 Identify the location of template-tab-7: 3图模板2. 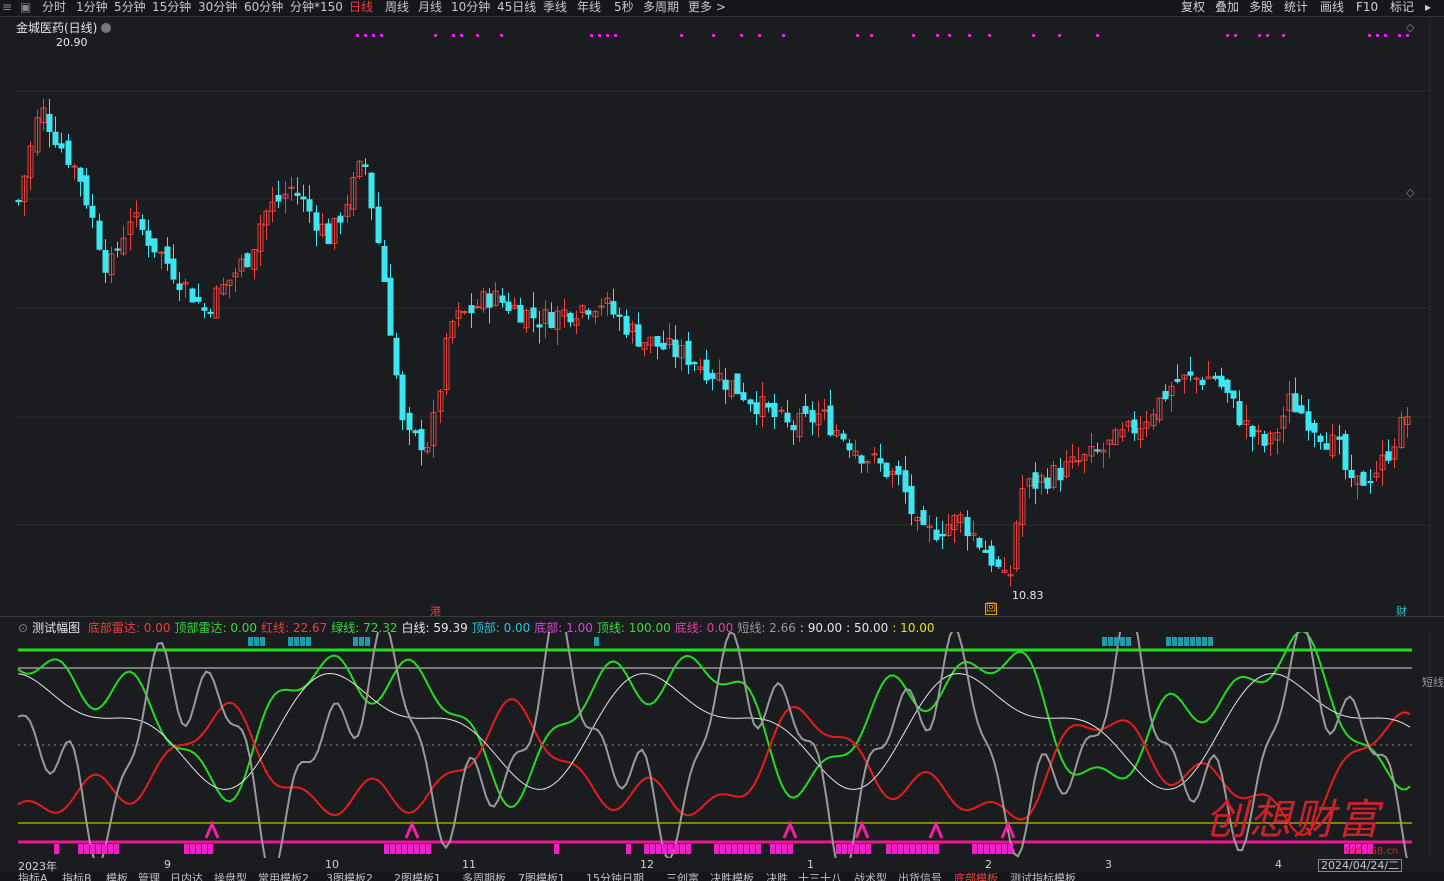
(349, 876).